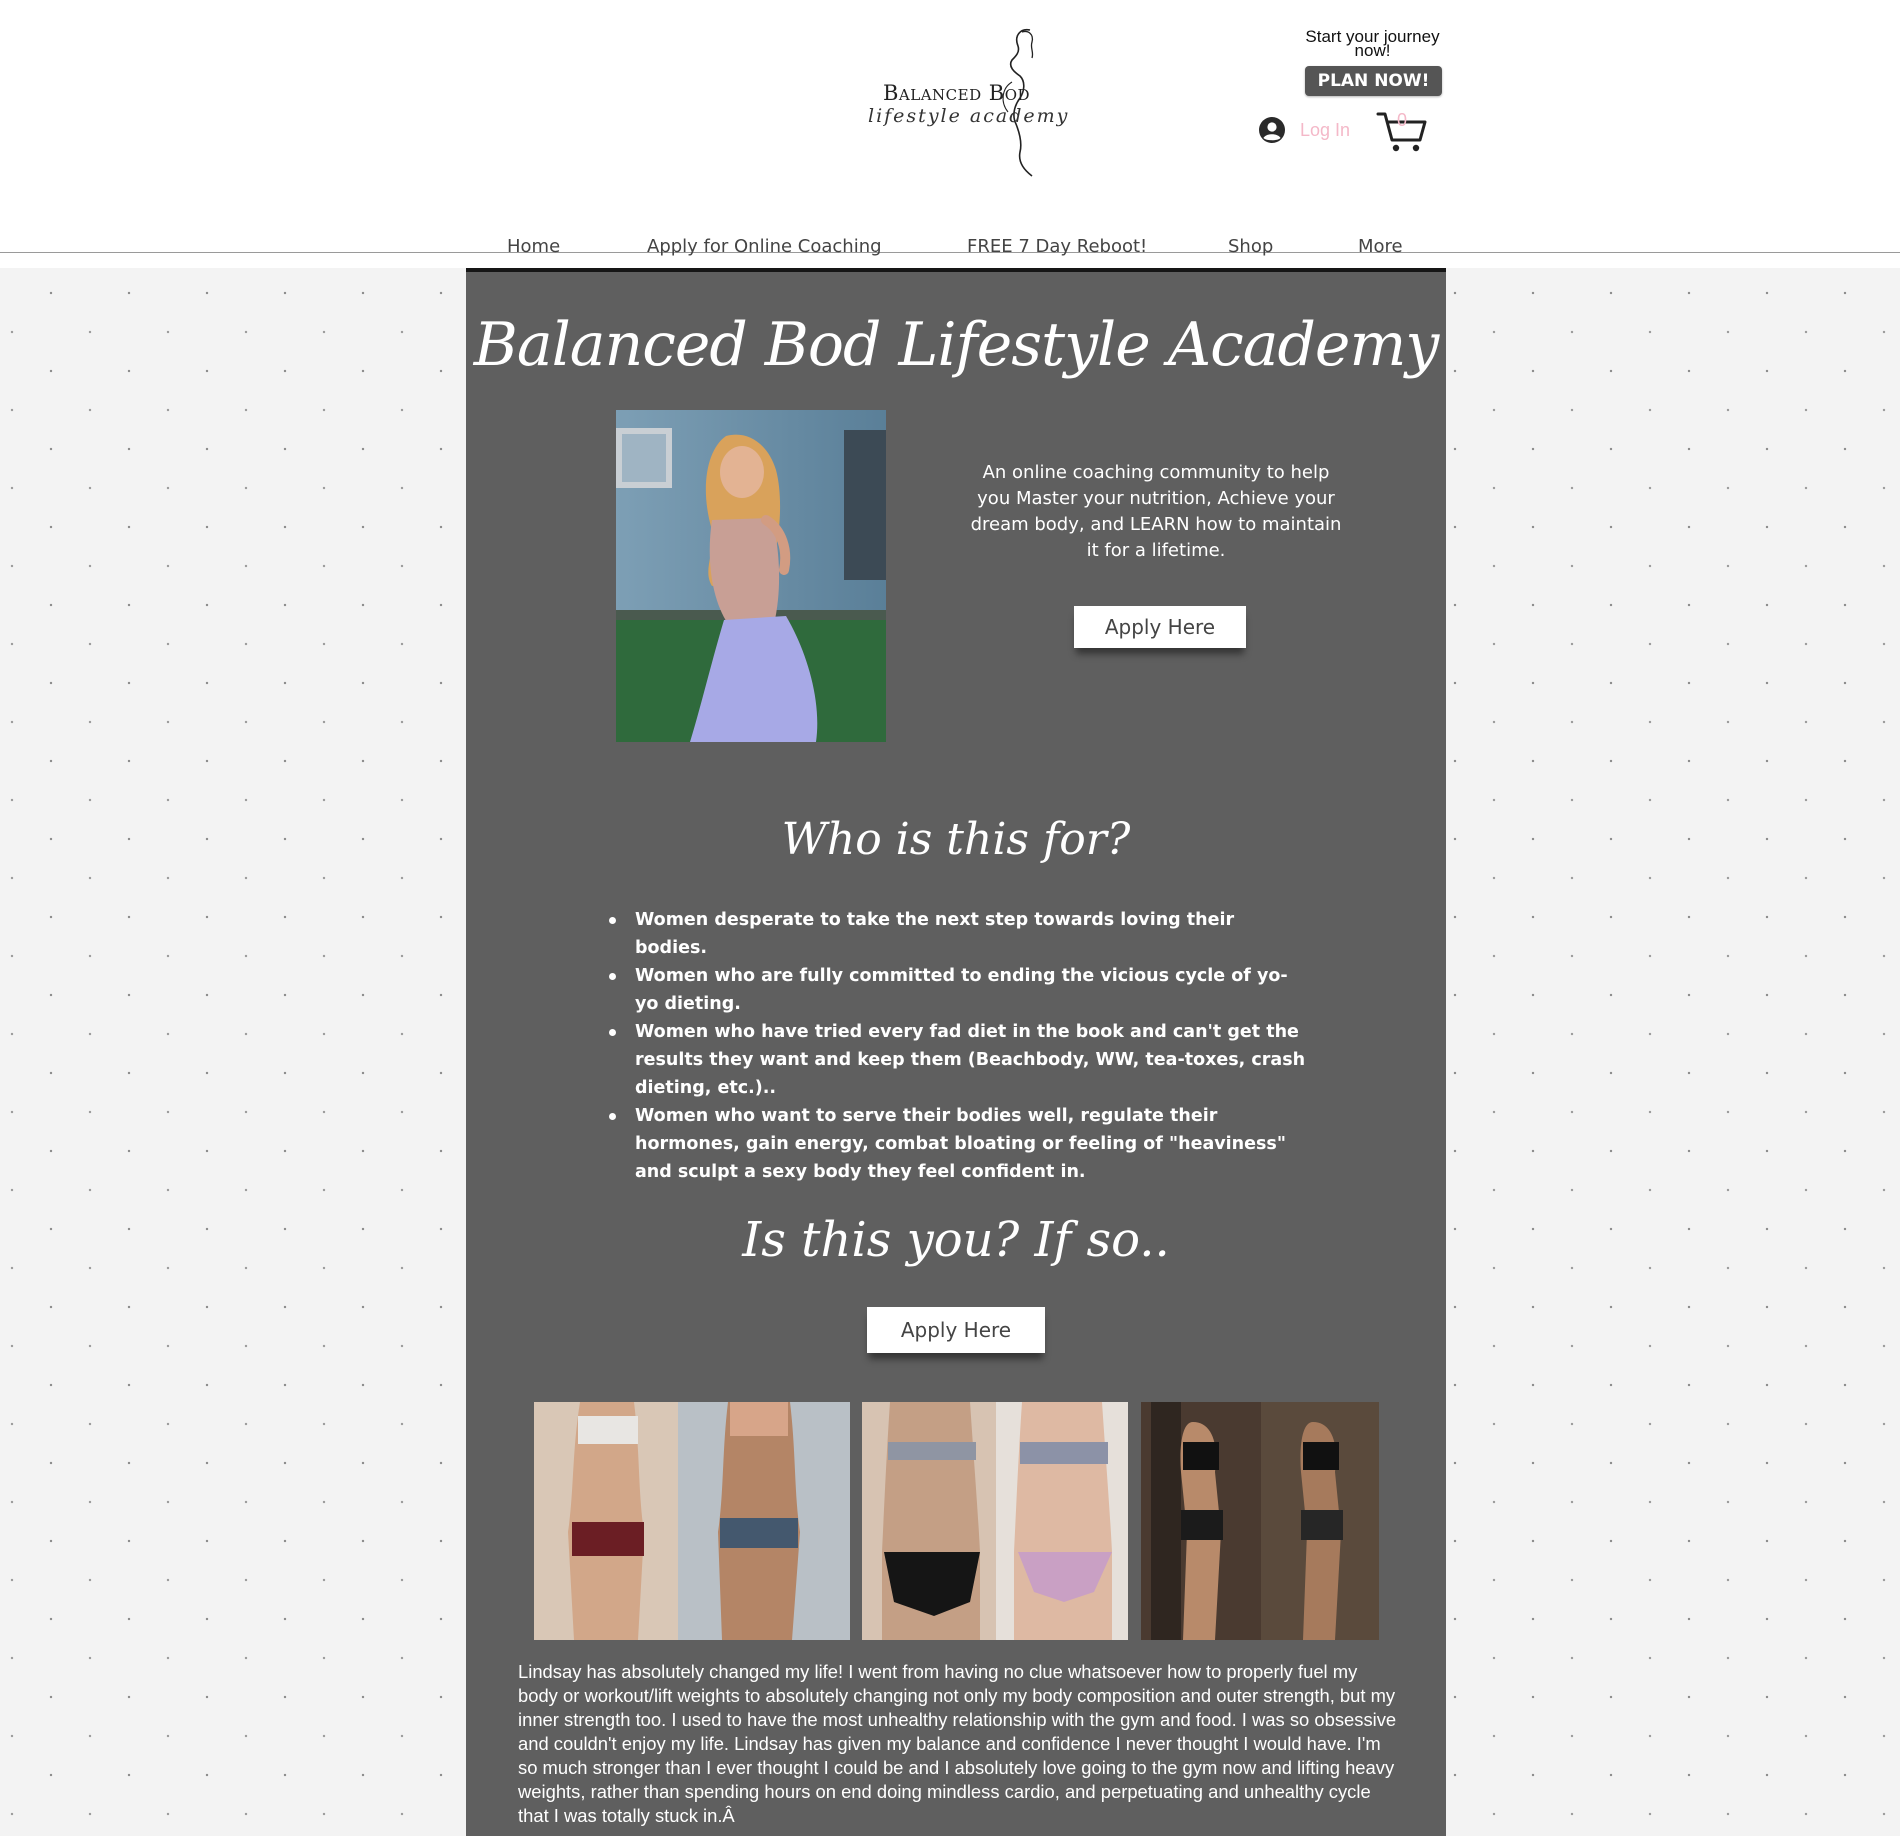  Describe the element at coordinates (1373, 81) in the screenshot. I see `plan-now-button: PLAN NOW!` at that location.